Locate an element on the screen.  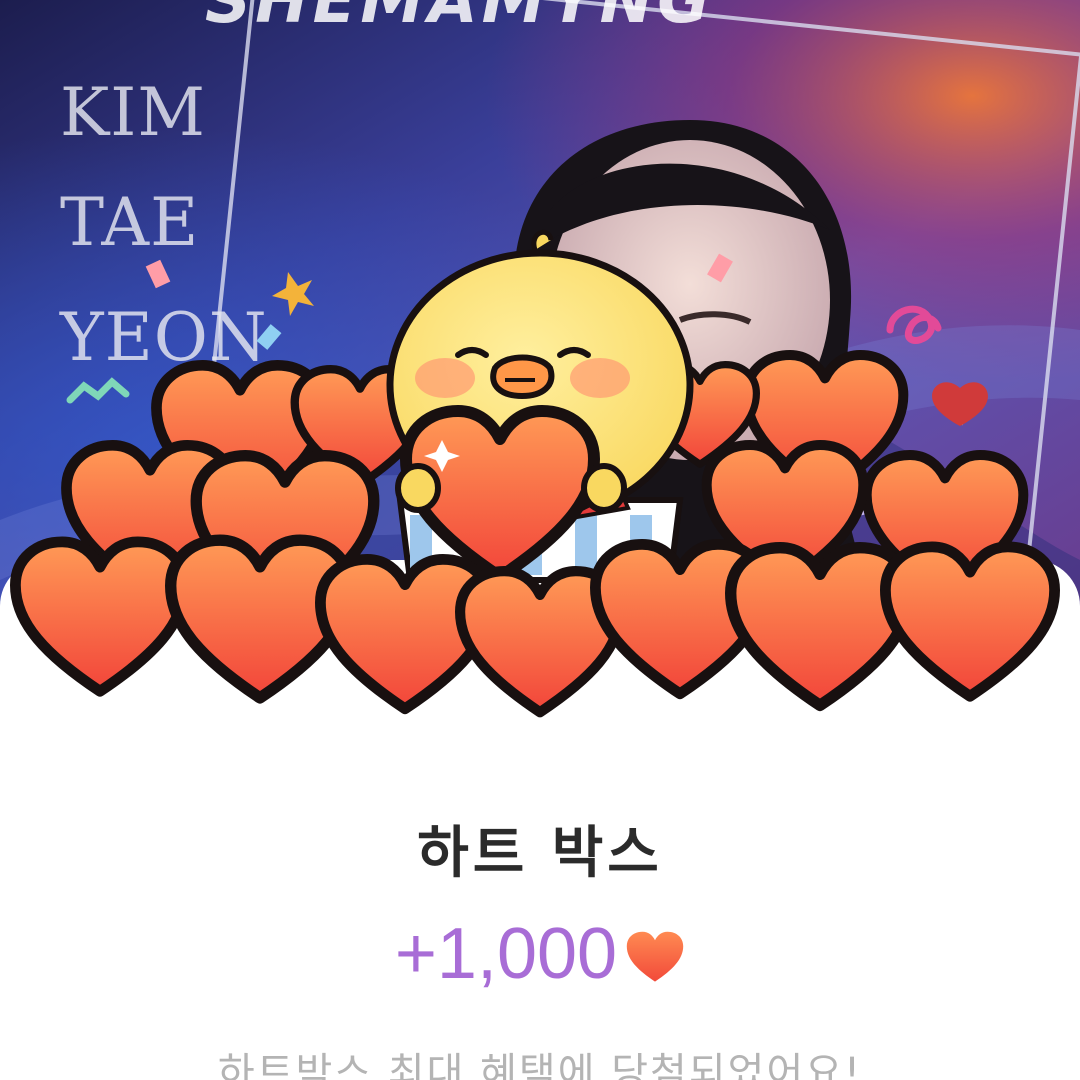
reward-amount: +1,000 is located at coordinates (506, 954).